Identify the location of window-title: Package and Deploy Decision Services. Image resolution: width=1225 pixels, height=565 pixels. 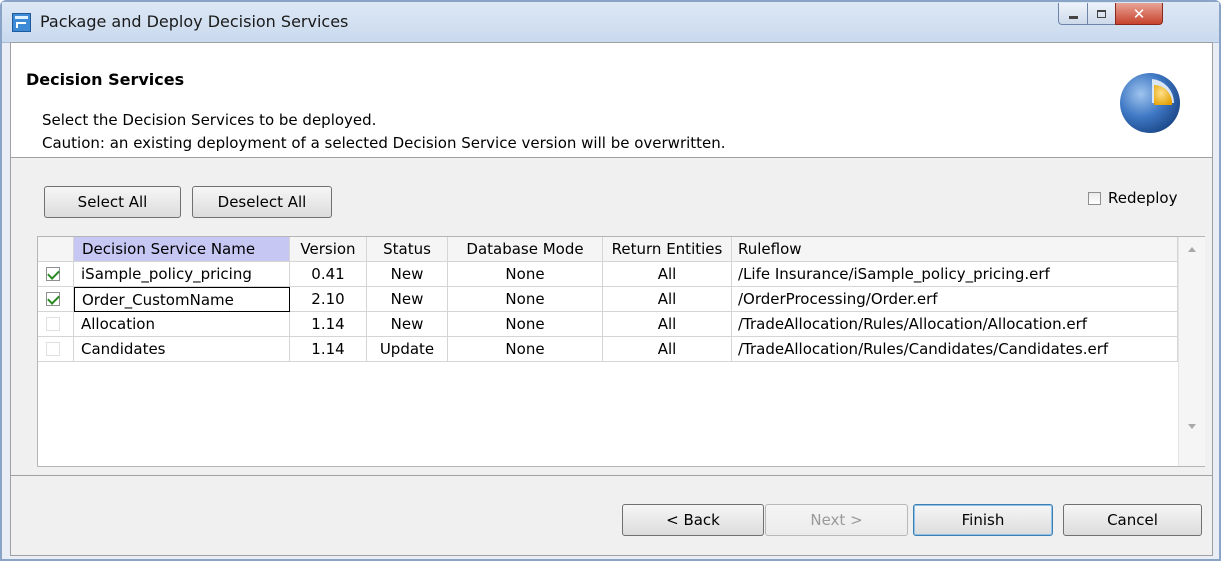
(194, 21).